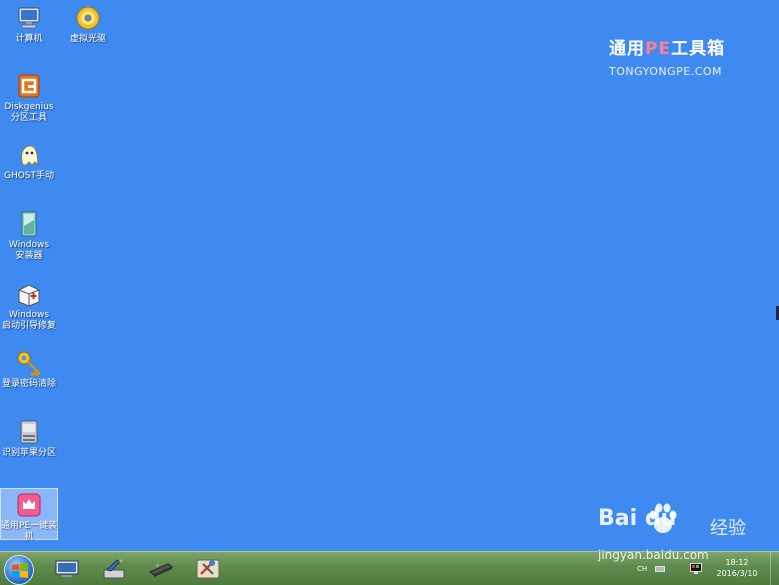 The image size is (779, 585). I want to click on monitor-icon, so click(67, 568).